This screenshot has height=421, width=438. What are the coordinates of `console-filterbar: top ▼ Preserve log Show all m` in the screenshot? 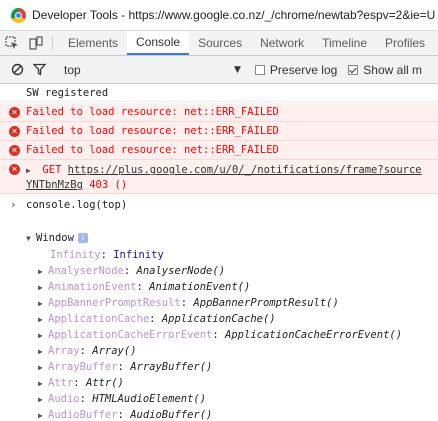 It's located at (219, 70).